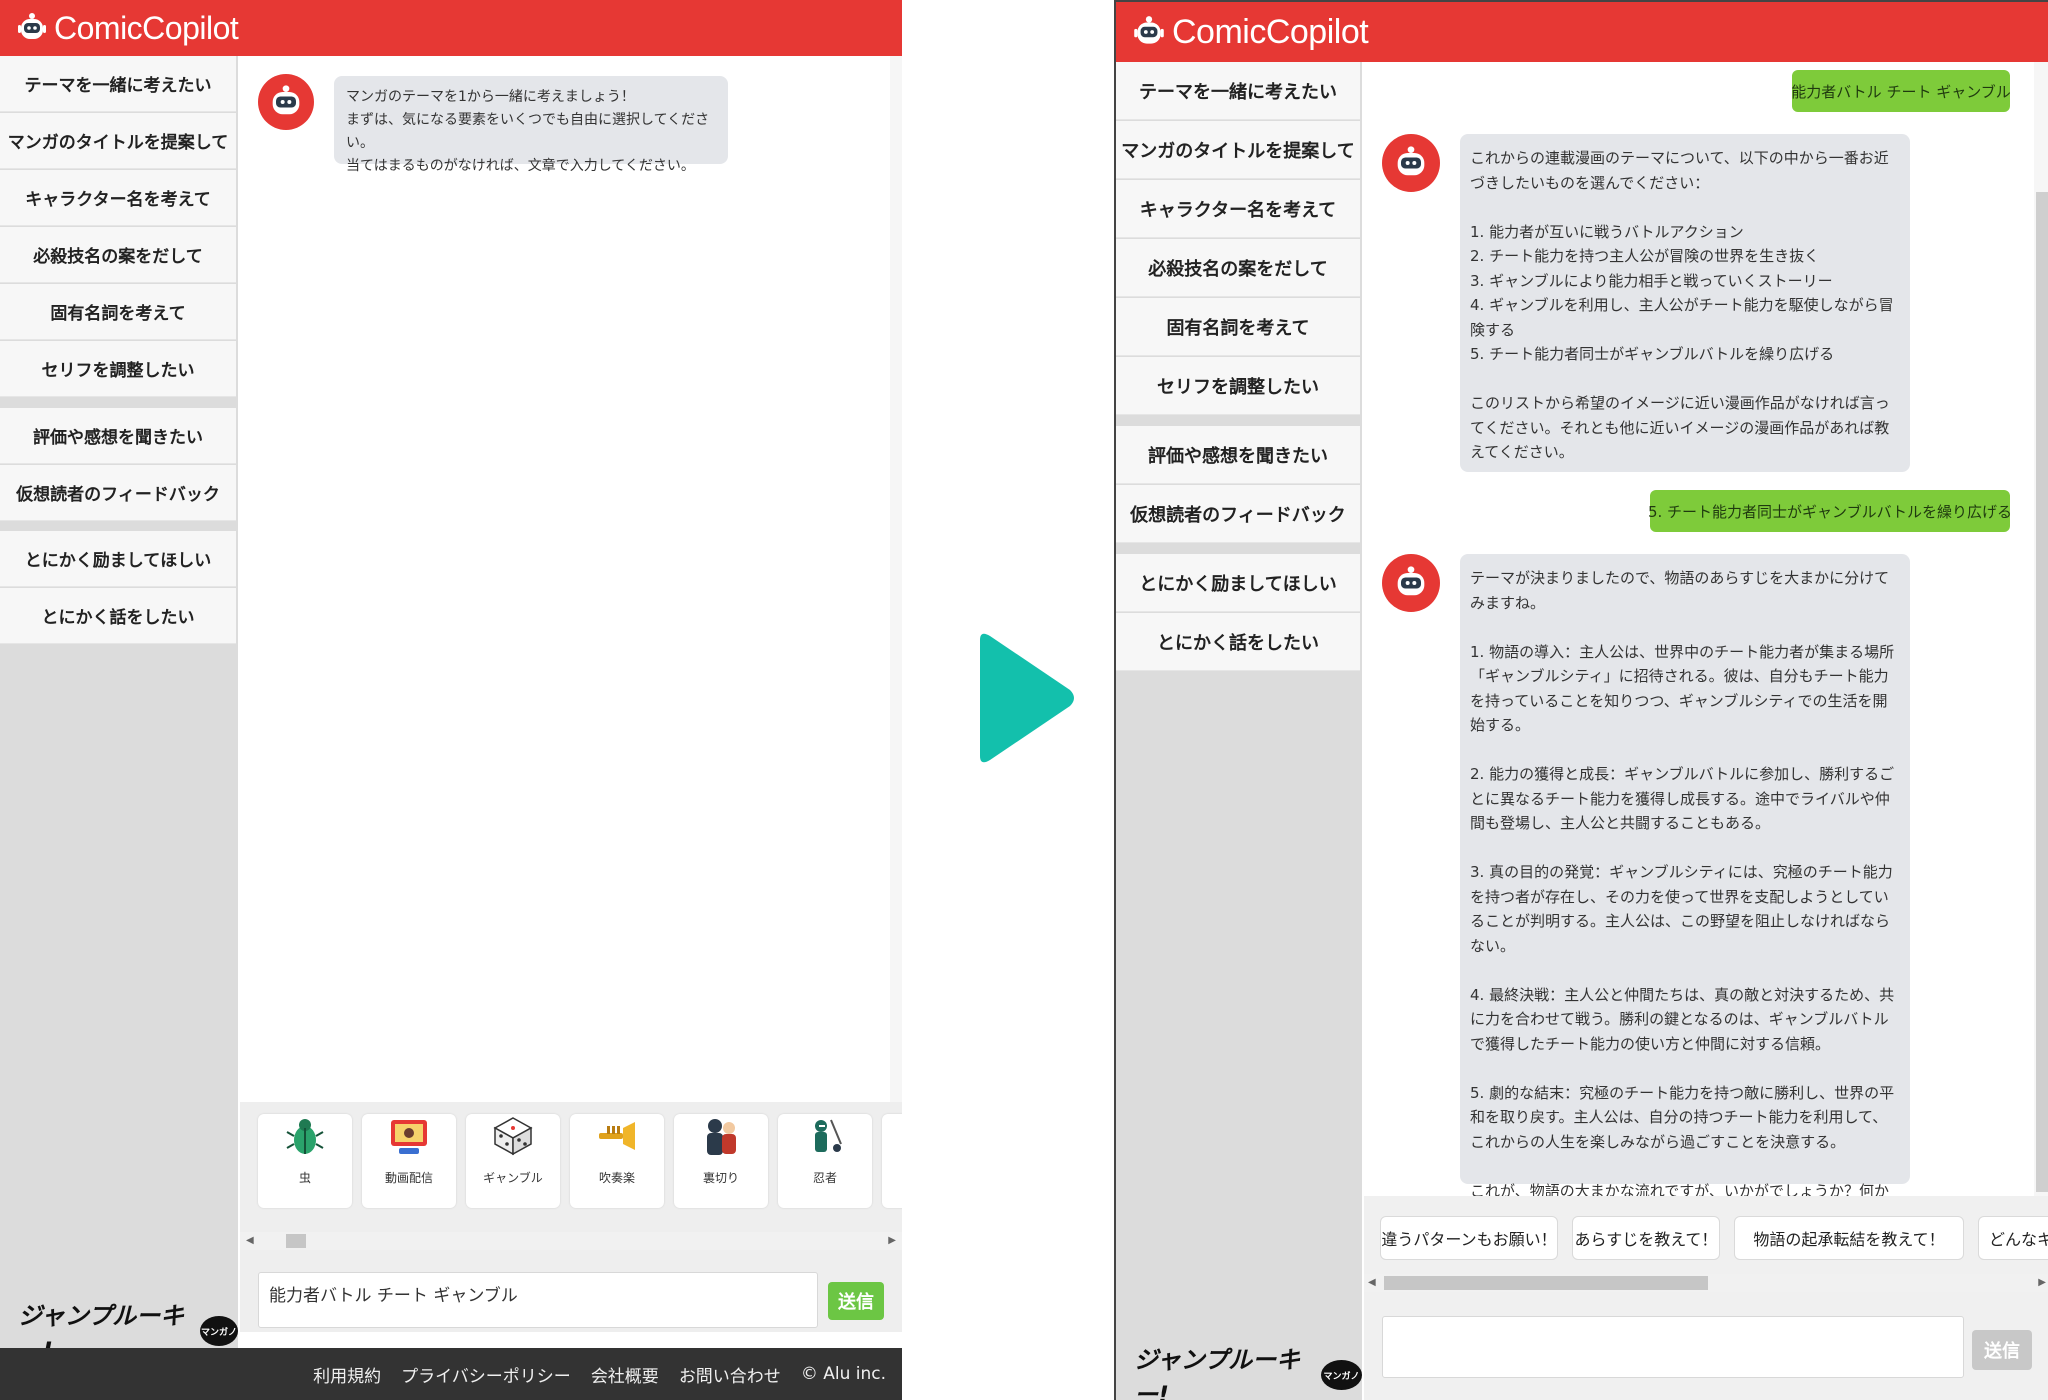  What do you see at coordinates (486, 1374) in the screenshot?
I see `footer-link-privacy: プライバシーポリシー` at bounding box center [486, 1374].